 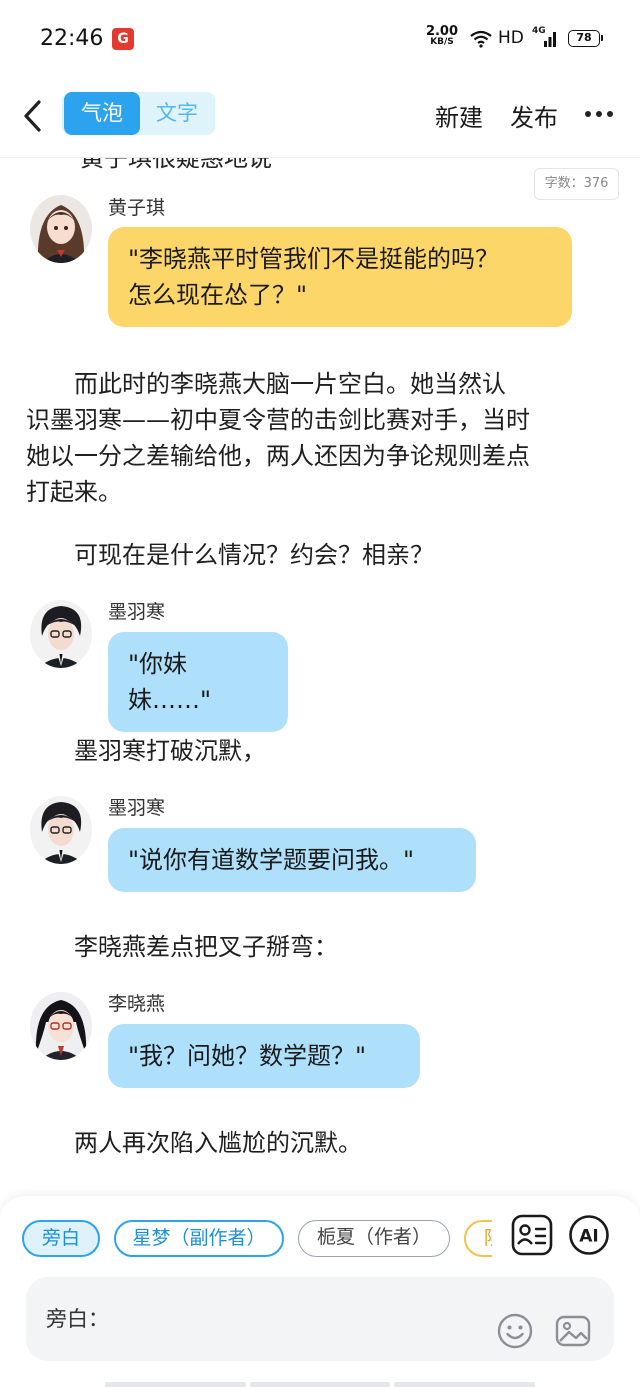 I want to click on narration-input-box: 旁白：, so click(x=320, y=1319).